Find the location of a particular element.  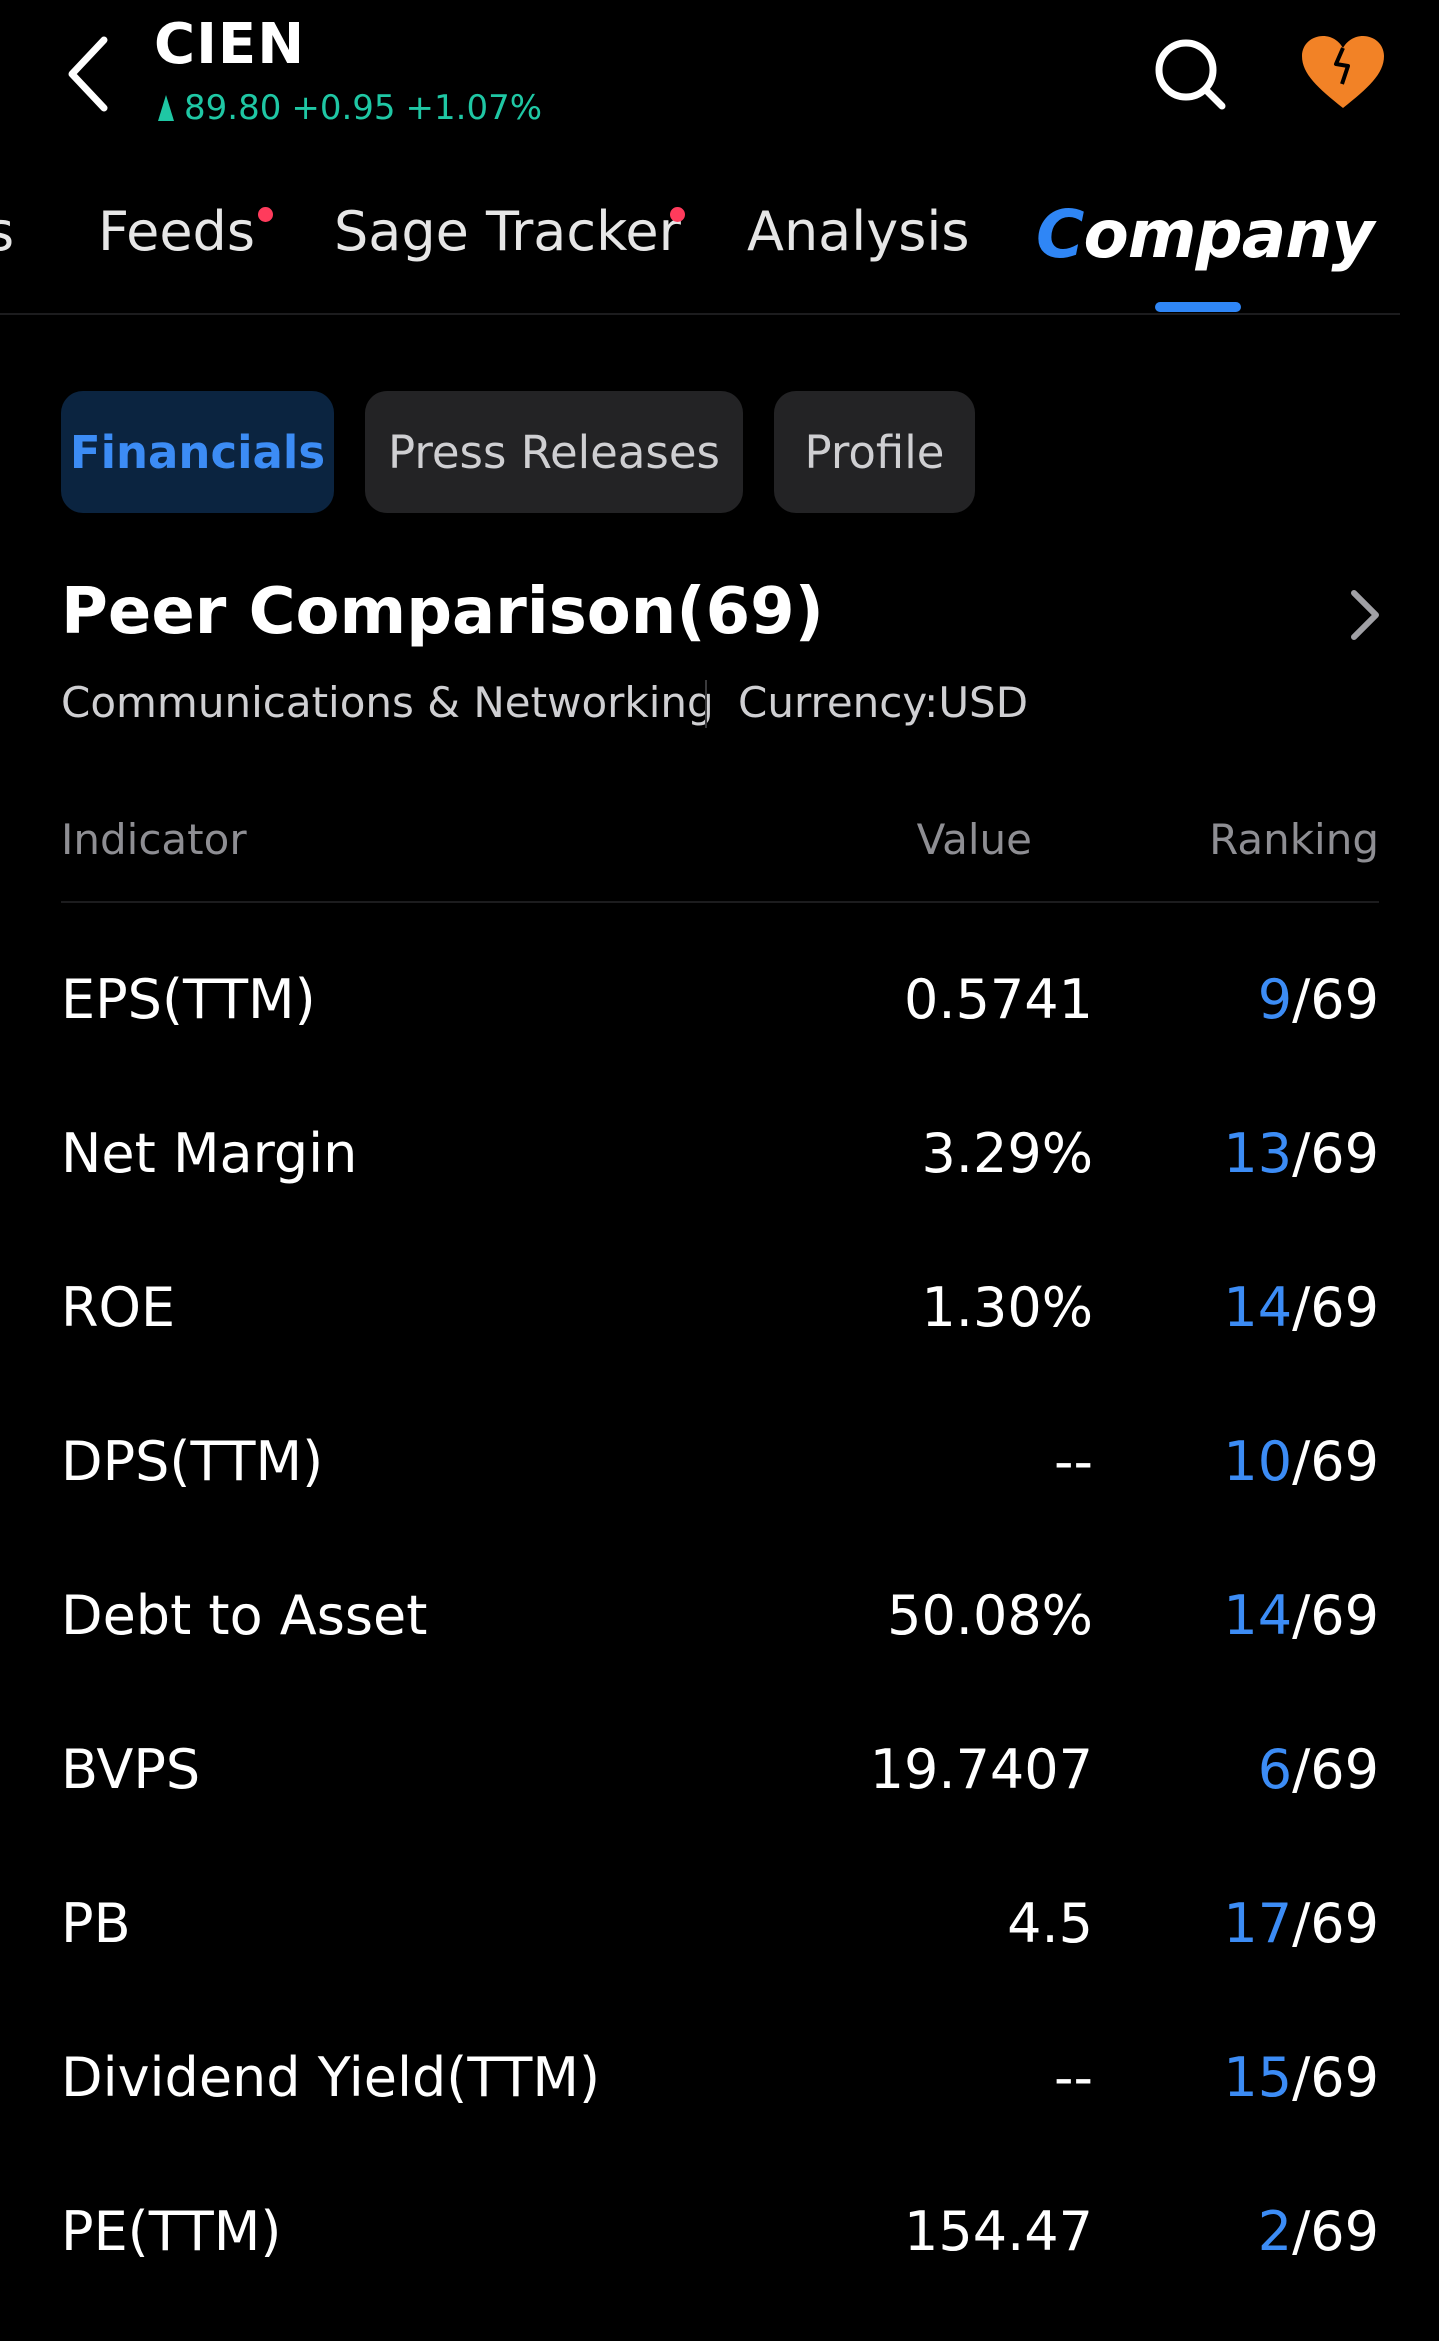

tabs-divider is located at coordinates (700, 314).